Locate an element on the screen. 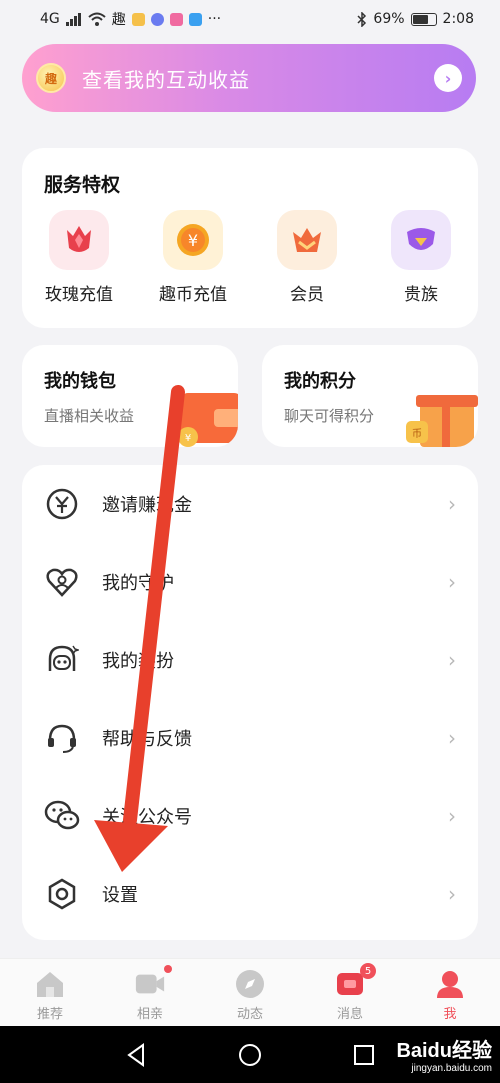  wallet-subtitle: 直播相关收益 is located at coordinates (89, 416).